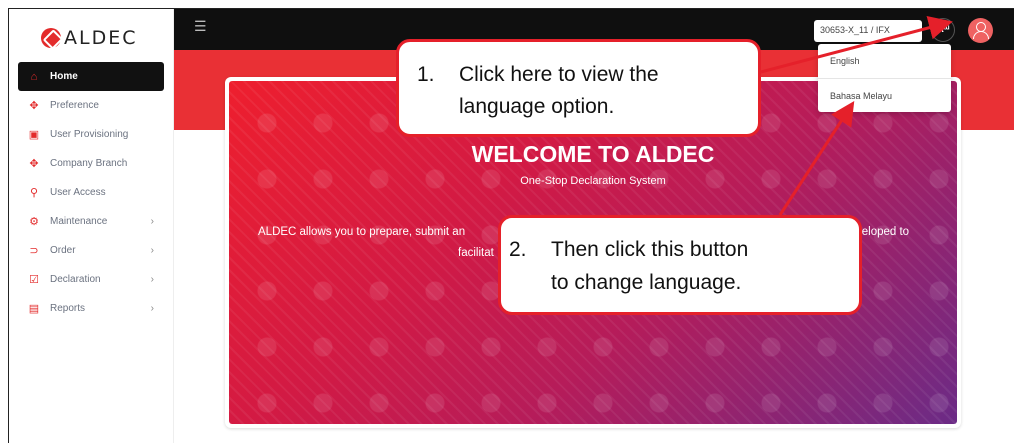 This screenshot has height=443, width=1014. Describe the element at coordinates (91, 308) in the screenshot. I see `sidebar-item-reports: ▤ Reports ›` at that location.